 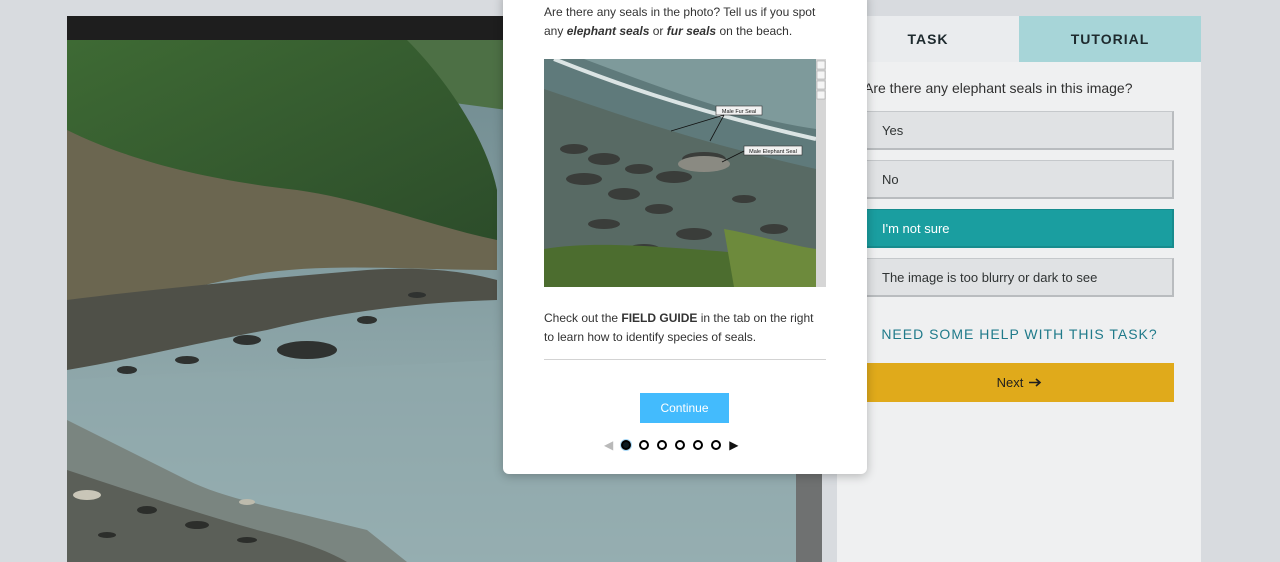 What do you see at coordinates (1019, 334) in the screenshot?
I see `help-link: NEED SOME HELP WITH THIS TASK?` at bounding box center [1019, 334].